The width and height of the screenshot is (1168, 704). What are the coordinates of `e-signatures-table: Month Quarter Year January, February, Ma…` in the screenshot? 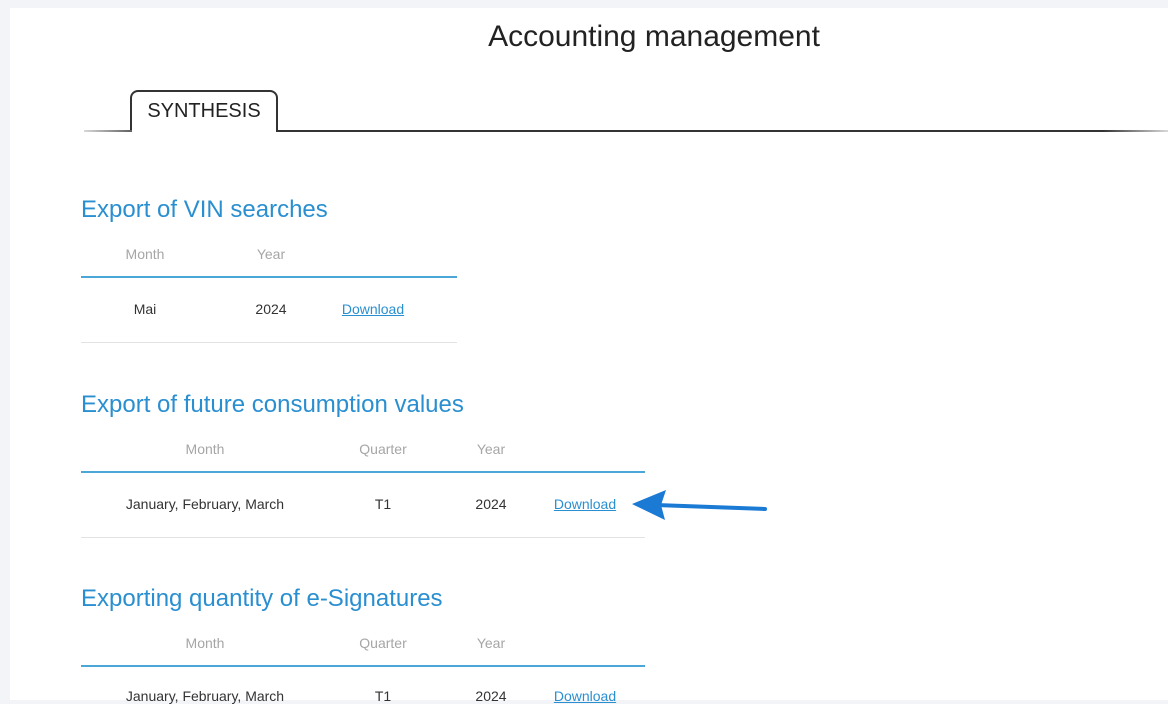 It's located at (363, 668).